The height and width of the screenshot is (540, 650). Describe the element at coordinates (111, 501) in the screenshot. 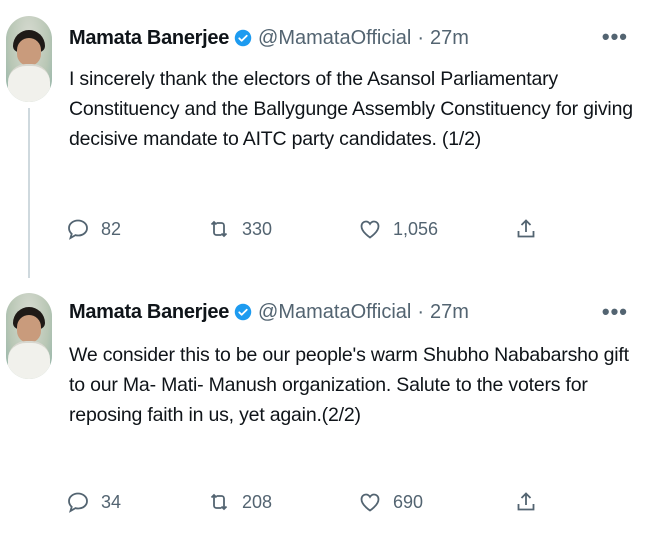

I see `reply-count: 34` at that location.